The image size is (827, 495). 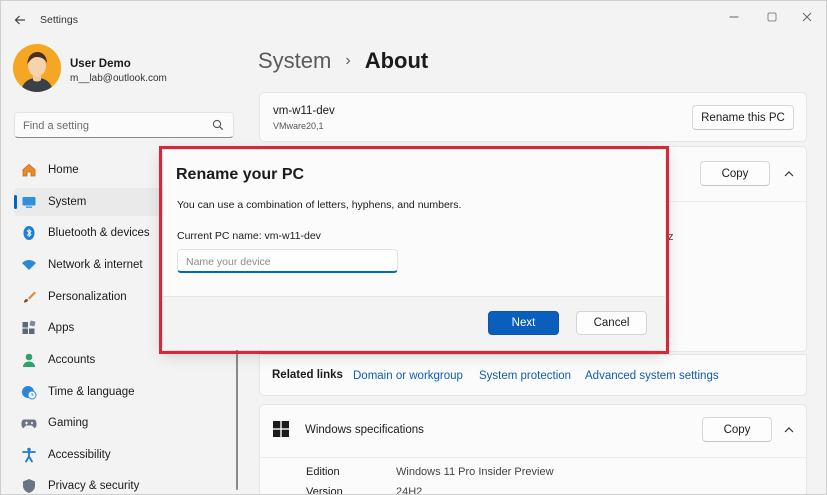 What do you see at coordinates (59, 20) in the screenshot?
I see `app-title: Settings` at bounding box center [59, 20].